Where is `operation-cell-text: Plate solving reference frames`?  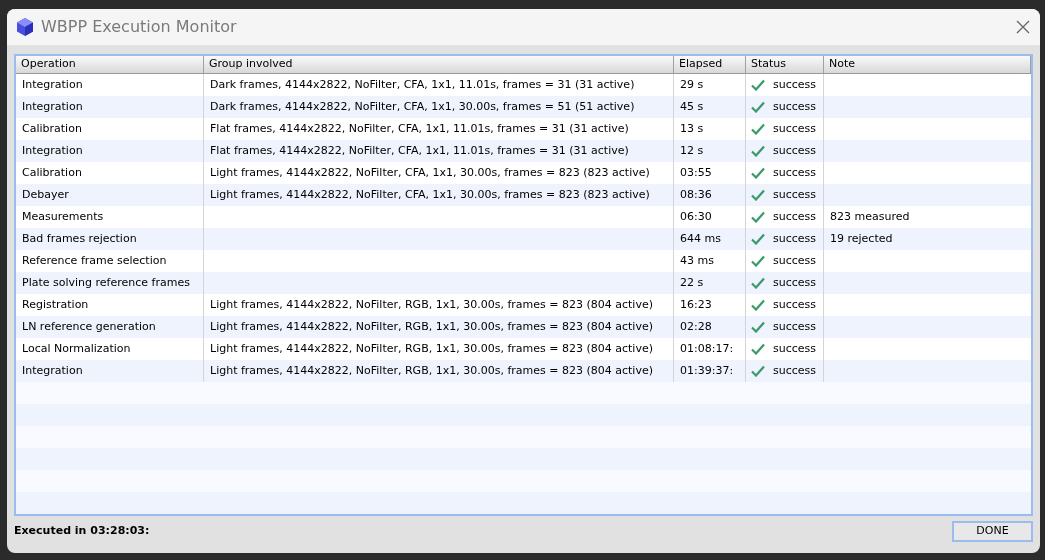 operation-cell-text: Plate solving reference frames is located at coordinates (106, 282).